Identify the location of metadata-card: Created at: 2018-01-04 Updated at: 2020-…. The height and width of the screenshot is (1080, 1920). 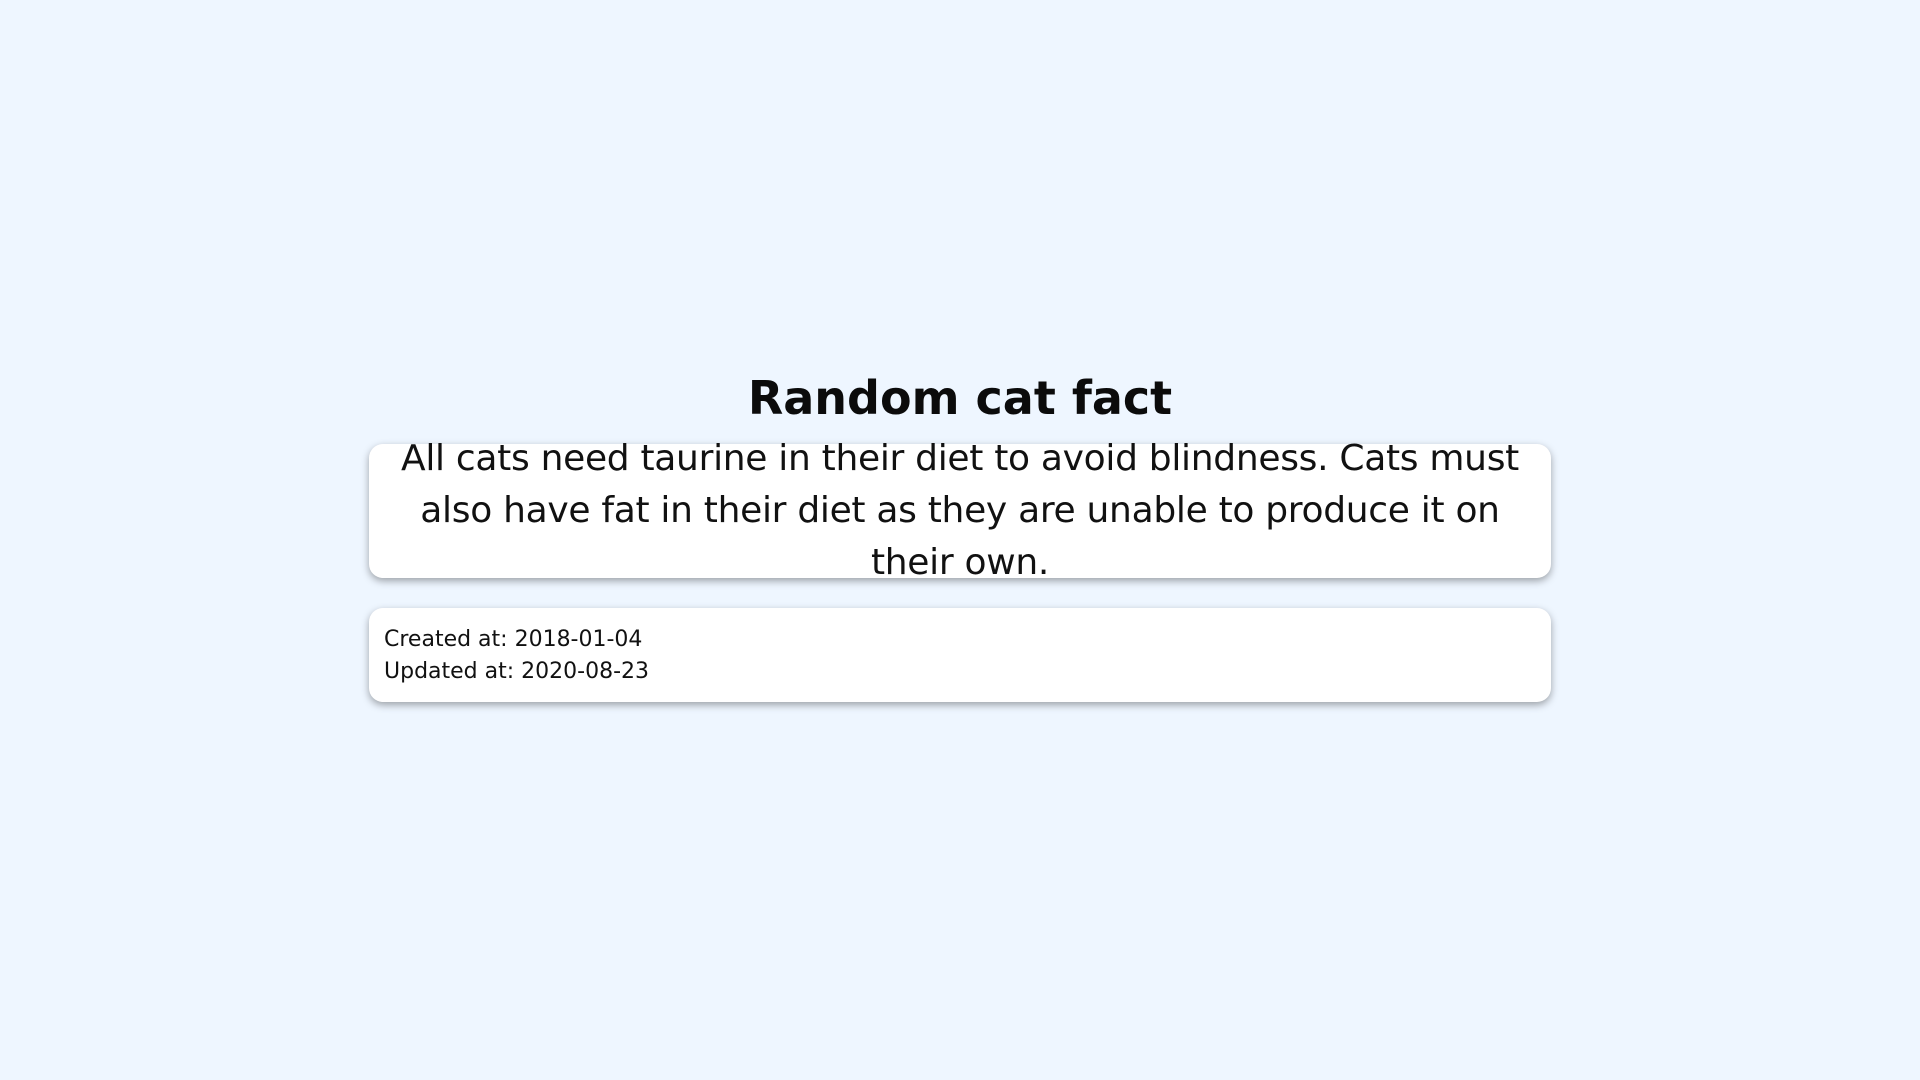
(960, 655).